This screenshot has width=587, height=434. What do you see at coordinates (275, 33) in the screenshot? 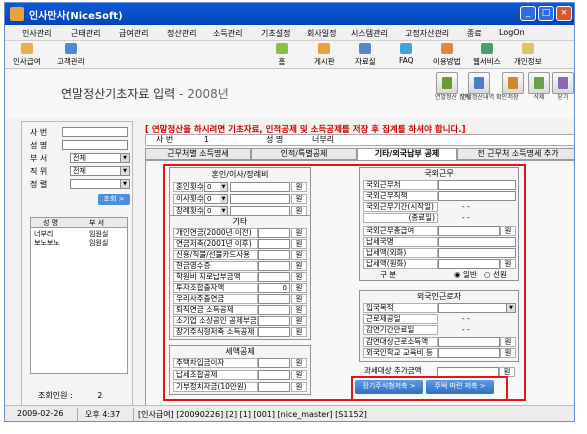
I see `menu-base-settings: 기초설정` at bounding box center [275, 33].